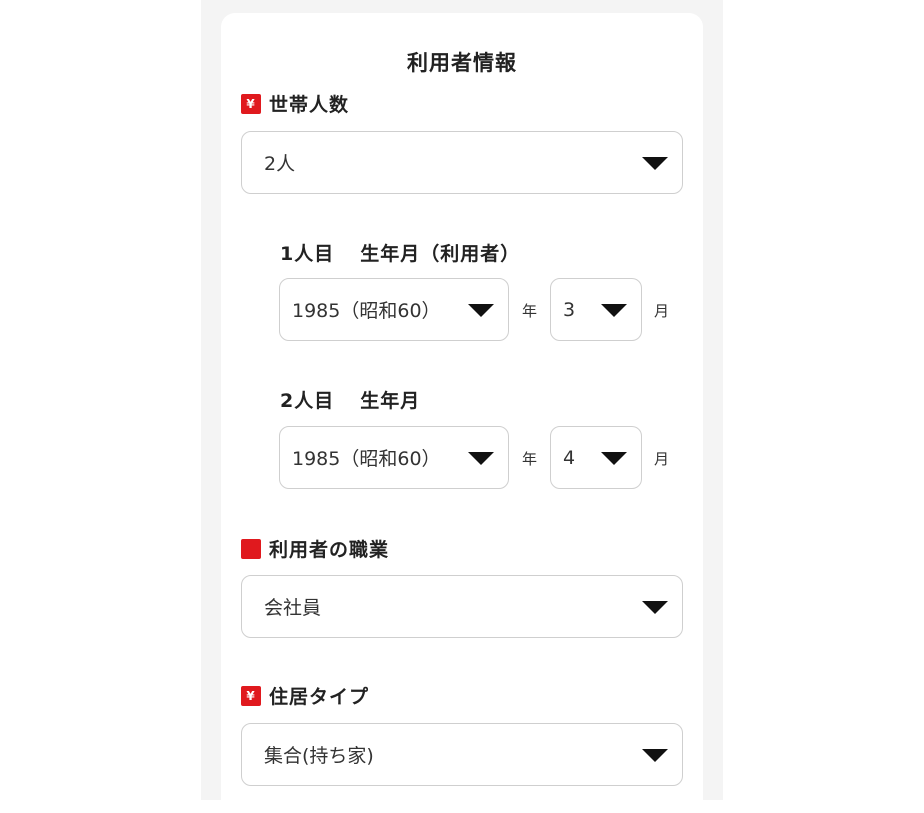 The image size is (924, 813). Describe the element at coordinates (662, 311) in the screenshot. I see `member-1-month-unit: 月` at that location.